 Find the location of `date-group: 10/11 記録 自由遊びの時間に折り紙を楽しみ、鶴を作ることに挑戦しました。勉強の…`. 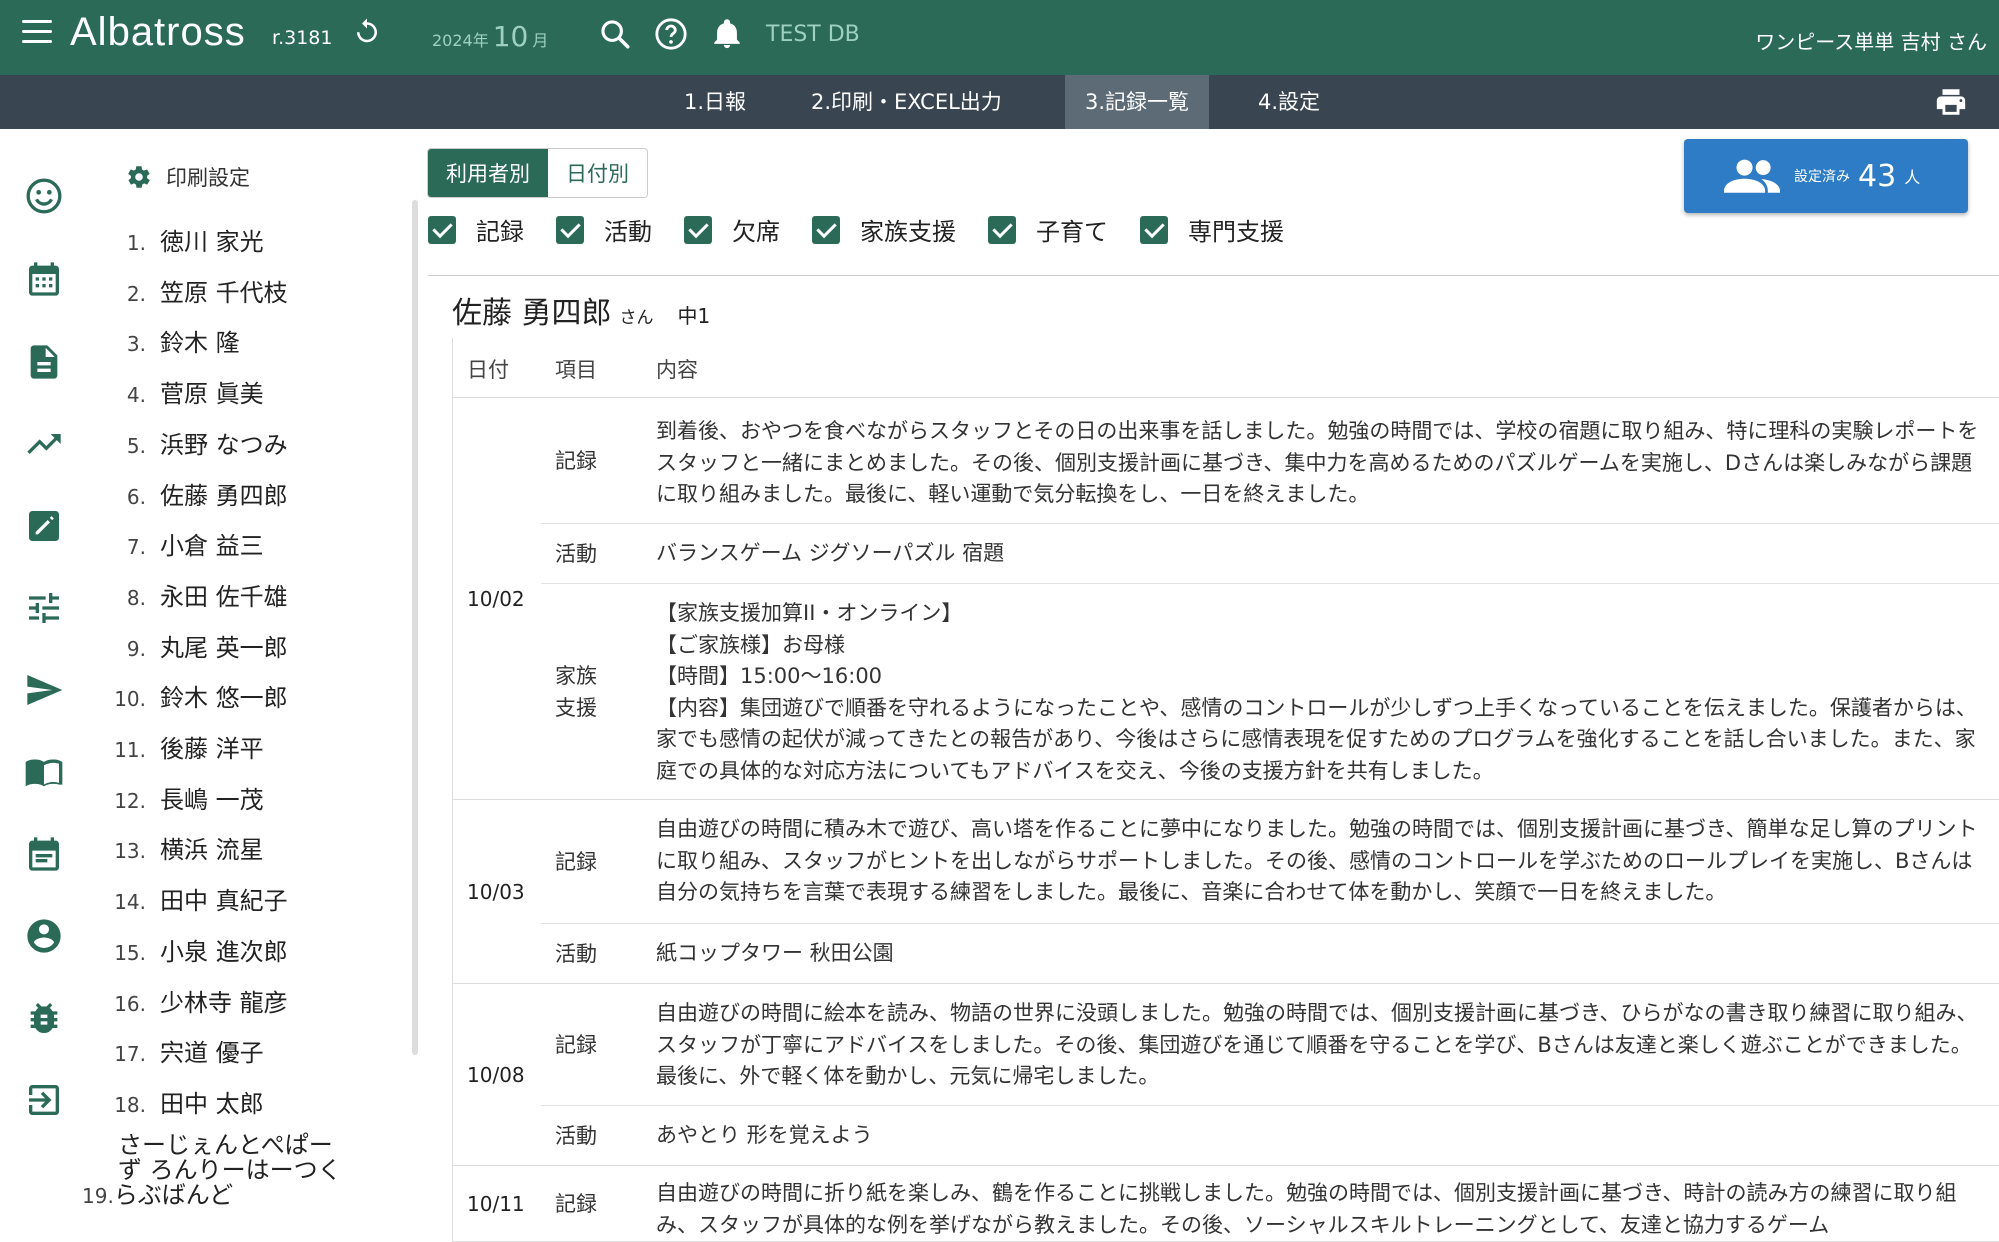

date-group: 10/11 記録 自由遊びの時間に折り紙を楽しみ、鶴を作ることに挑戦しました。勉強の… is located at coordinates (1226, 1204).